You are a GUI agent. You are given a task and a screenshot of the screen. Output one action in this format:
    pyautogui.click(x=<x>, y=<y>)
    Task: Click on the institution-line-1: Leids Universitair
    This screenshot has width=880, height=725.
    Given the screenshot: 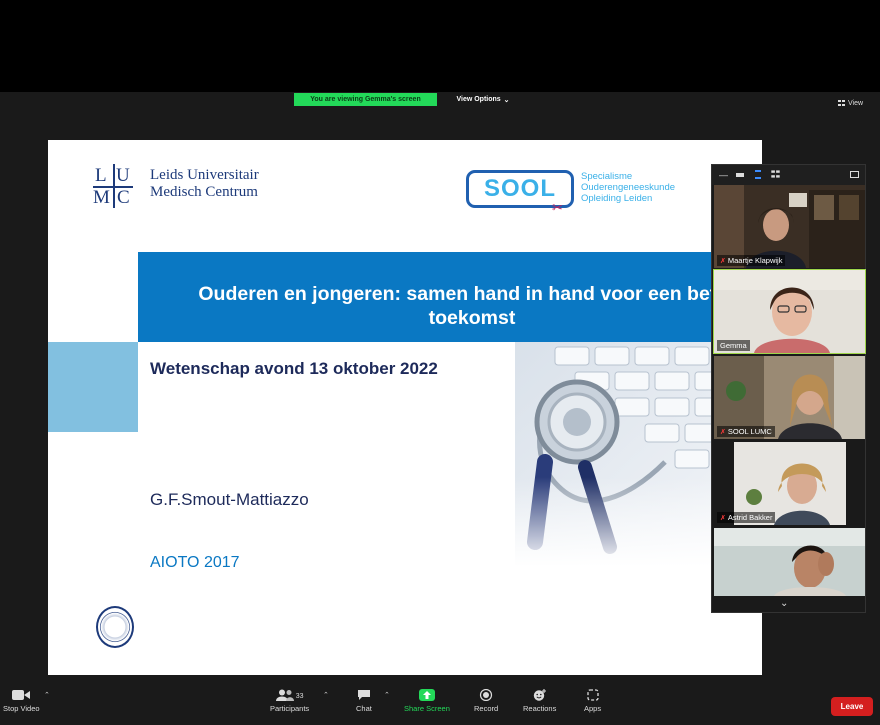 What is the action you would take?
    pyautogui.click(x=204, y=175)
    